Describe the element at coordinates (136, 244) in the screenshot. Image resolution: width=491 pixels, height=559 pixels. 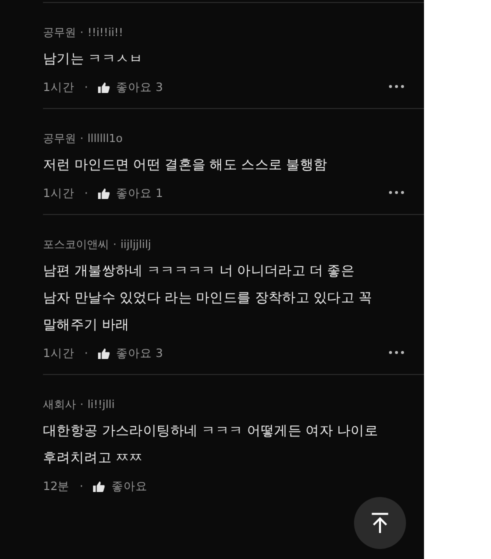
I see `user-id: iijljjlilj` at that location.